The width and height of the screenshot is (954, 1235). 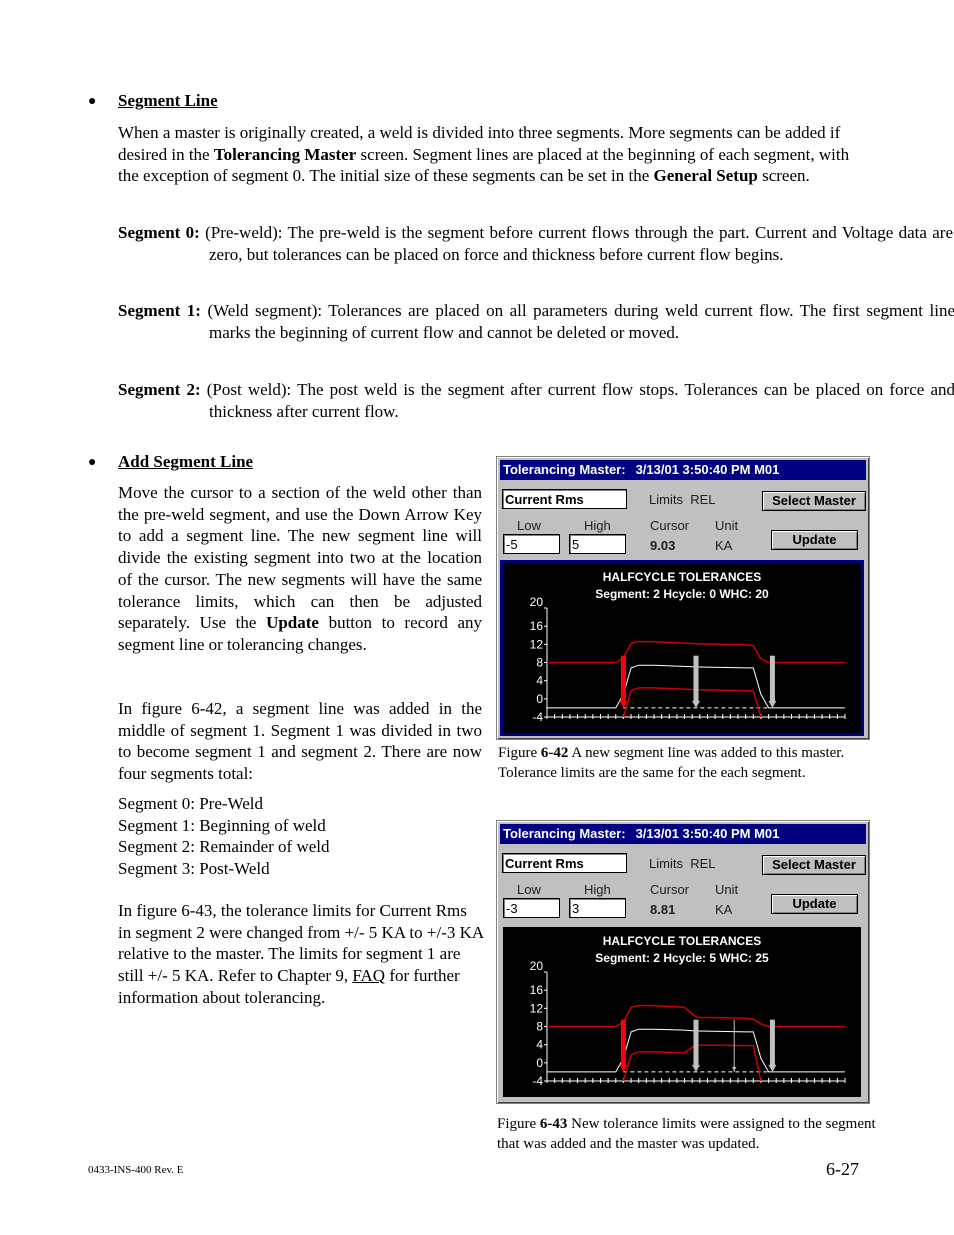 What do you see at coordinates (682, 499) in the screenshot?
I see `limits-label: Limits REL` at bounding box center [682, 499].